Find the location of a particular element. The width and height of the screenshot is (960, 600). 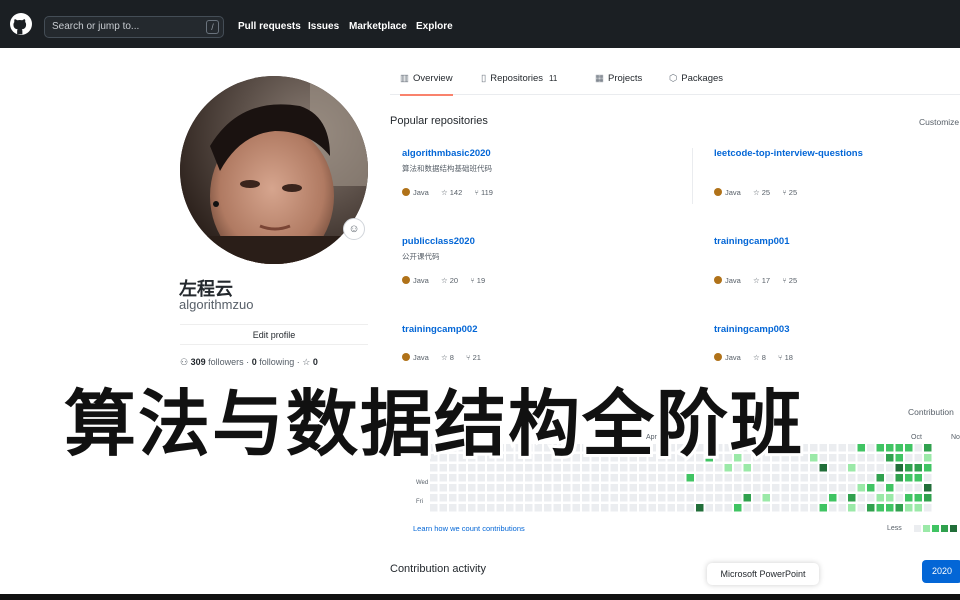

repo-link: algorithmbasic2020 is located at coordinates (446, 153).